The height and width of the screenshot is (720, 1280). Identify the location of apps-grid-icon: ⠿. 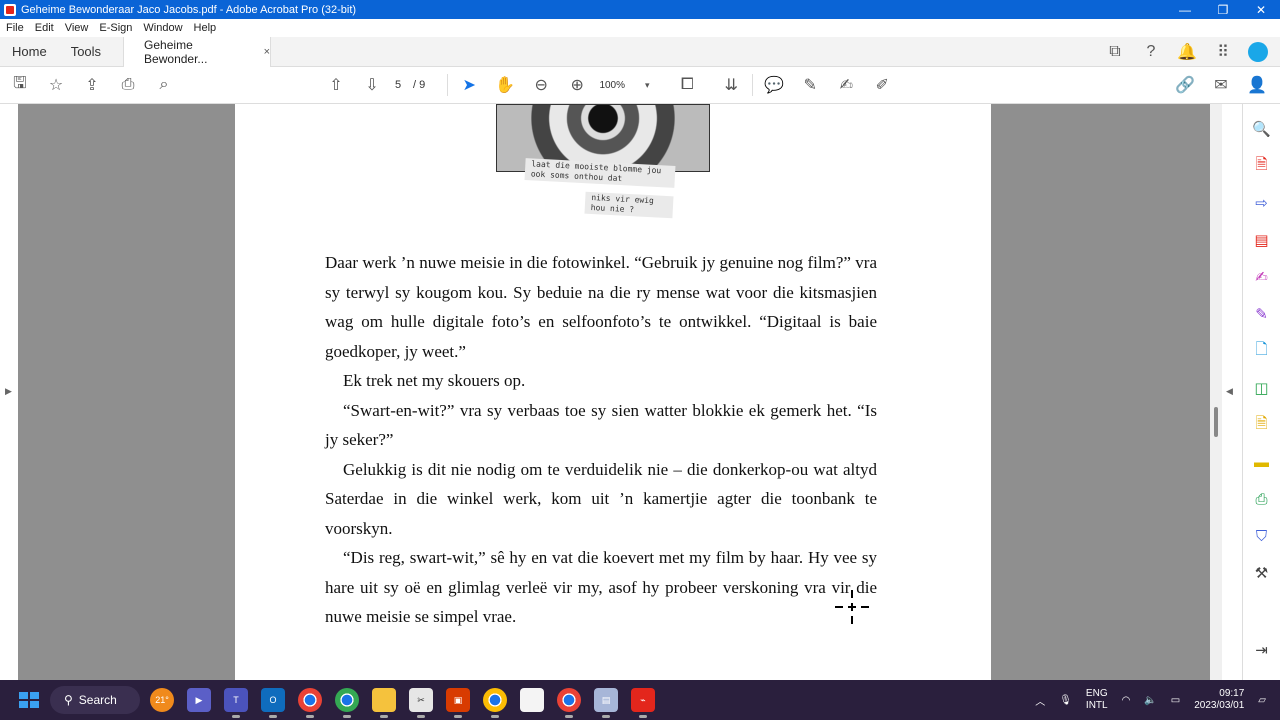
(1223, 52).